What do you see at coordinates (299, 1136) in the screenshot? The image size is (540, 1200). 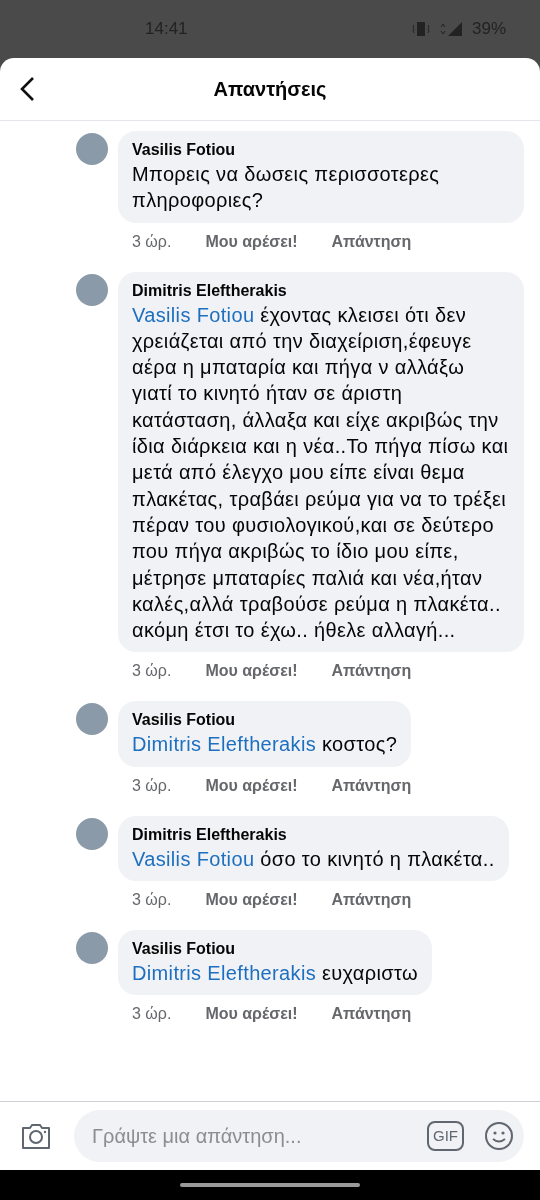 I see `reply-field: Γράψτε μια απάντηση... GIF` at bounding box center [299, 1136].